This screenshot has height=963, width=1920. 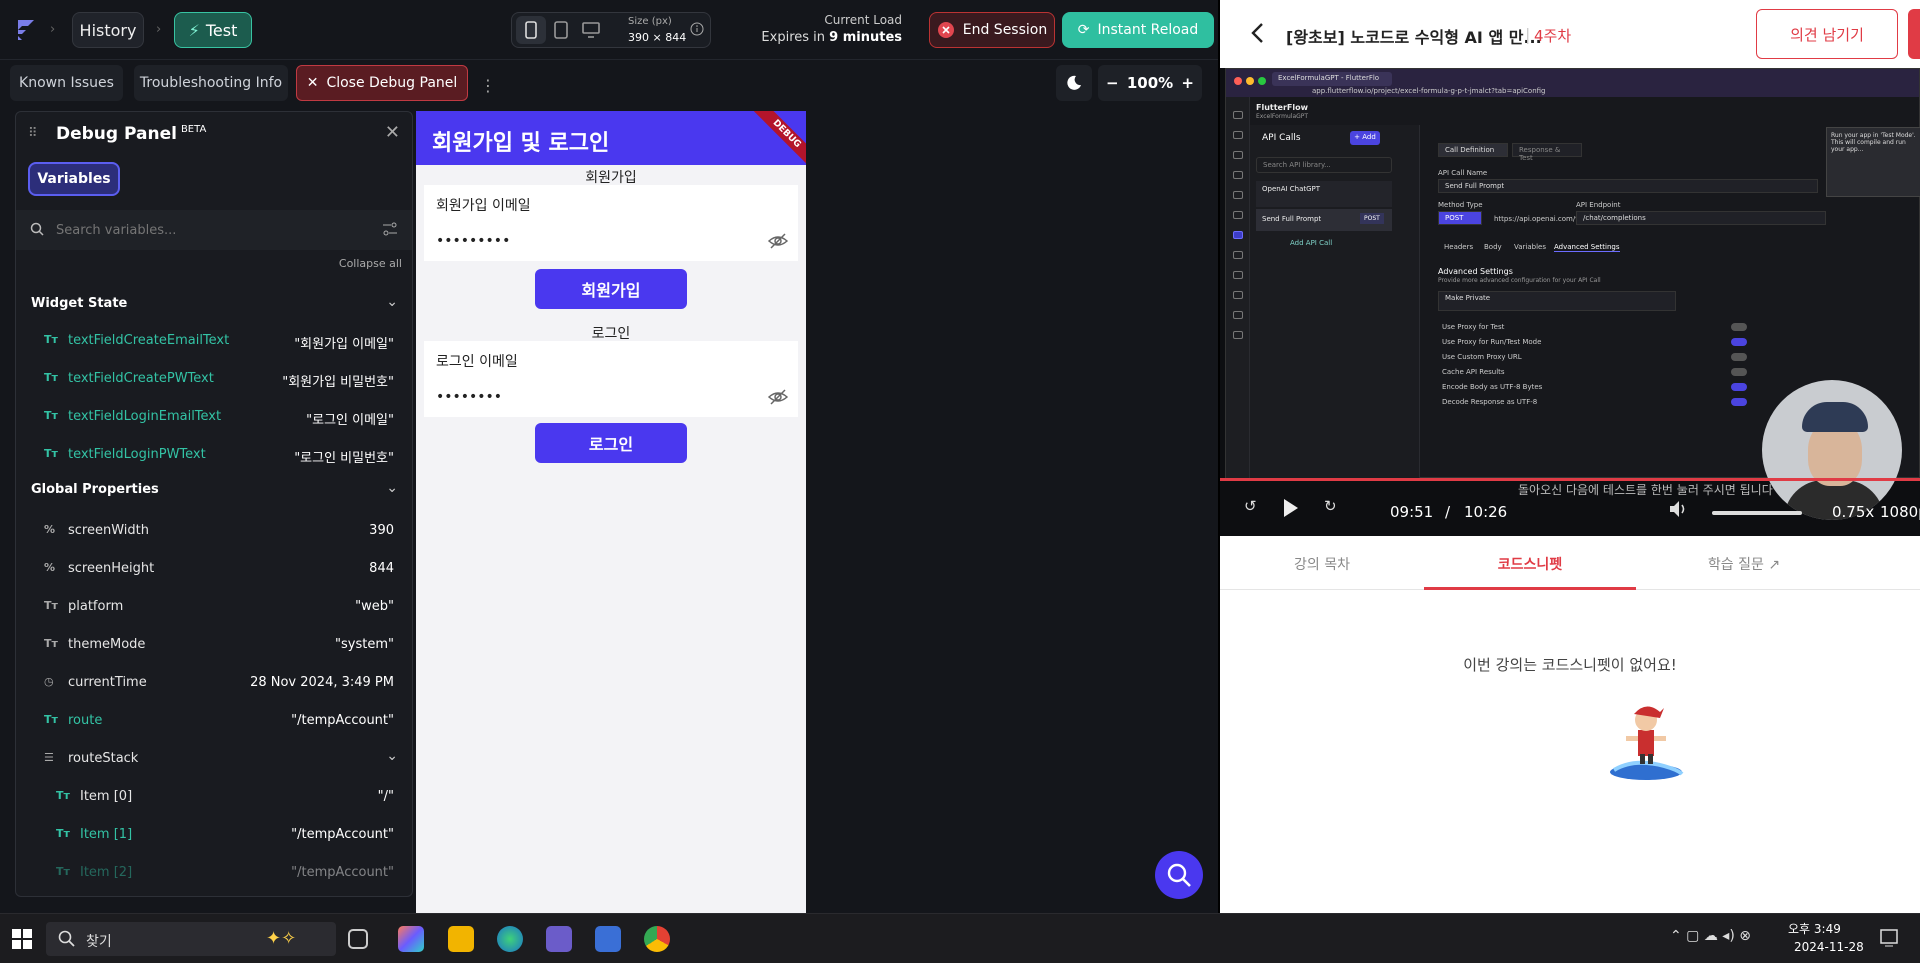 What do you see at coordinates (611, 242) in the screenshot?
I see `signup-password-field: •••••••••` at bounding box center [611, 242].